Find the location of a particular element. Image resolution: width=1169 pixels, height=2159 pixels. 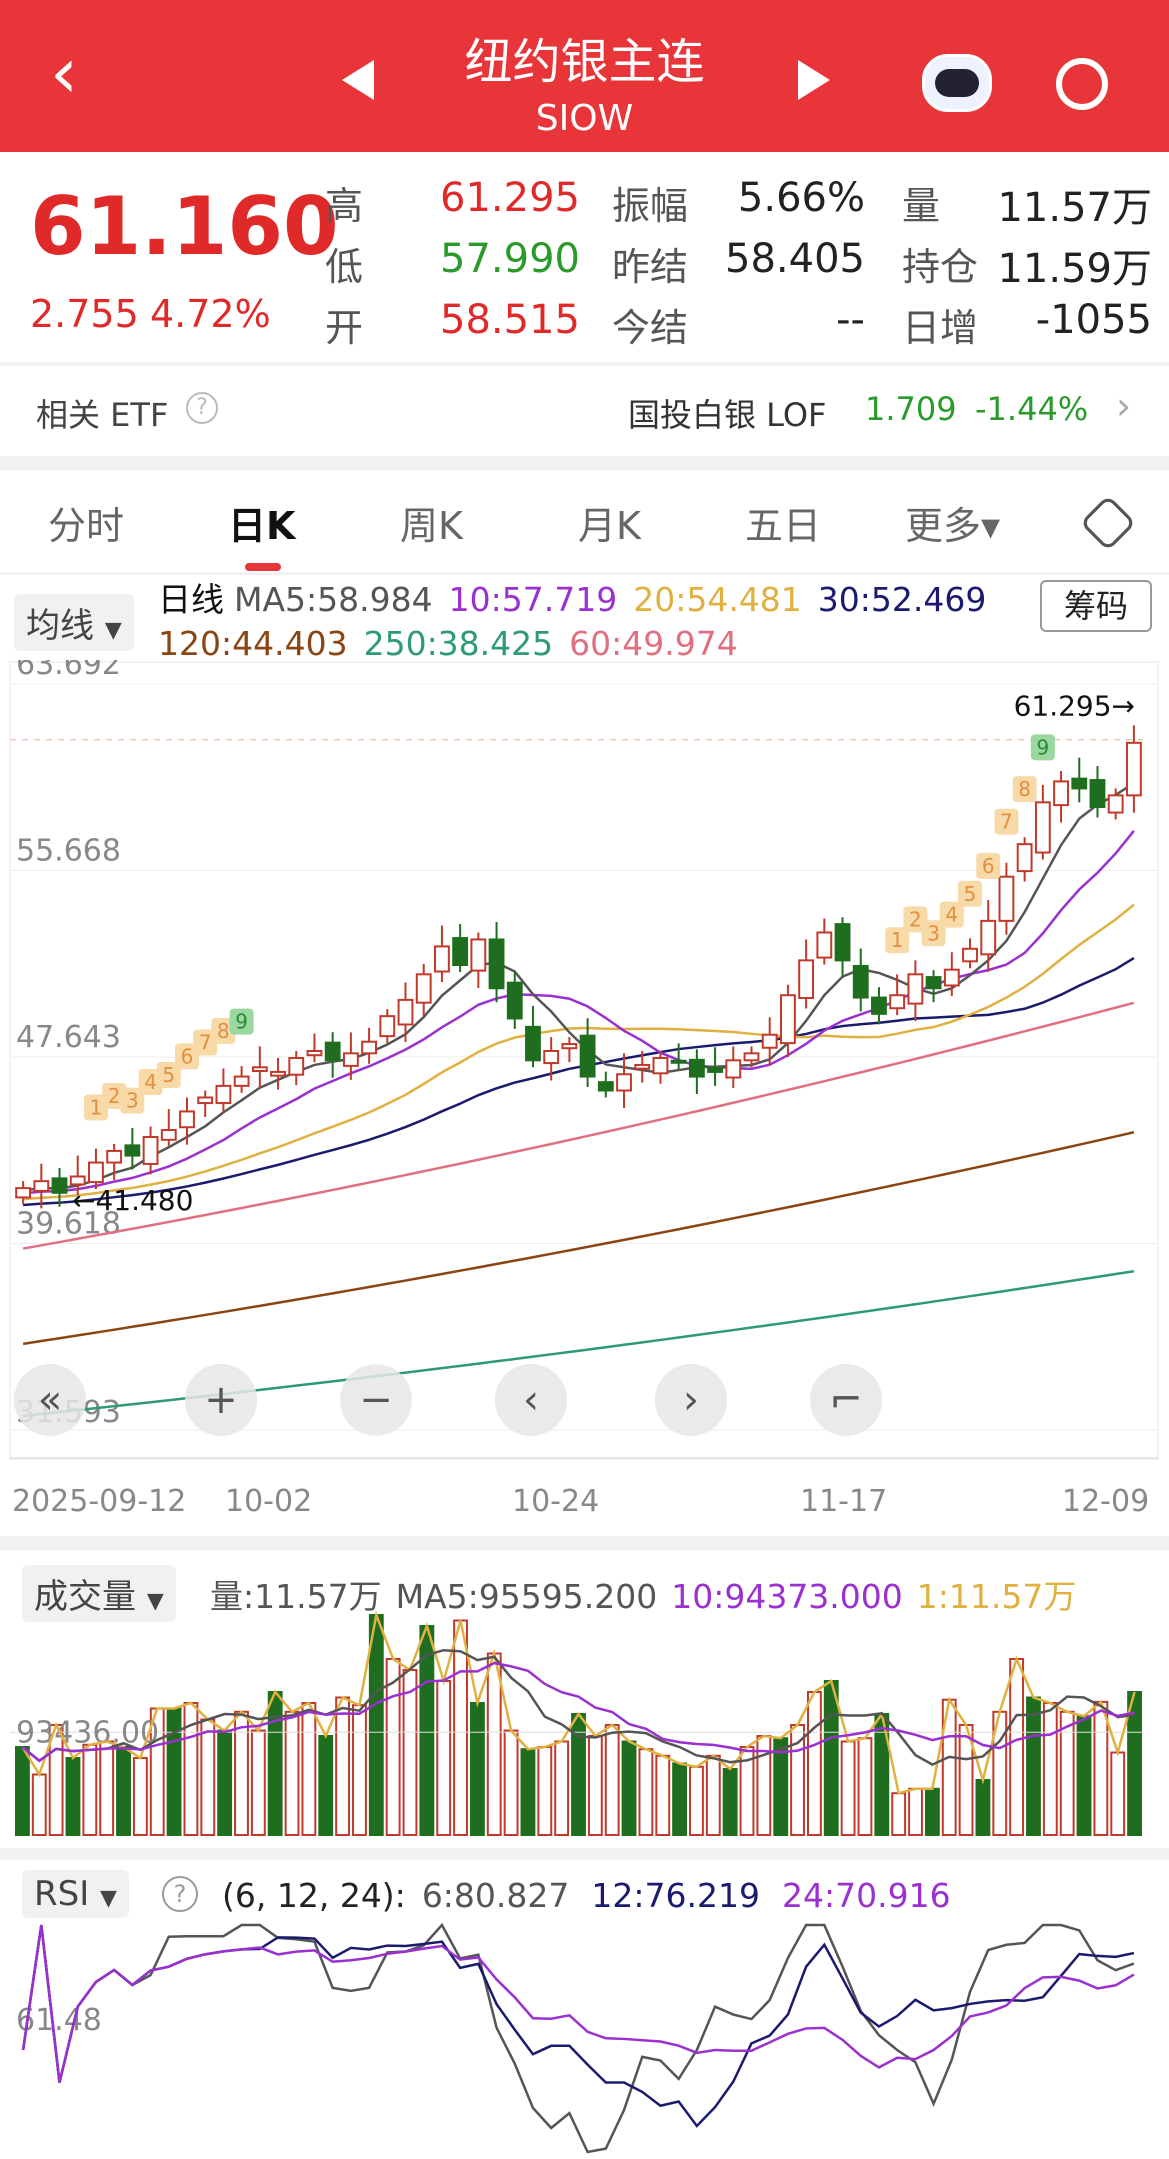

settings-icon is located at coordinates (1108, 523).